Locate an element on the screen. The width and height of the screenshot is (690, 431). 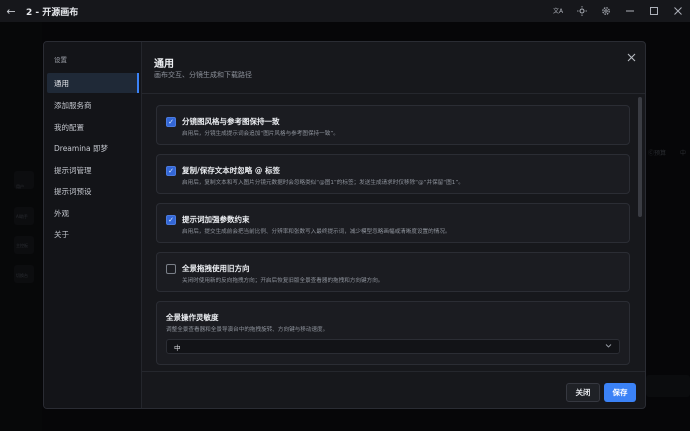
checkbox-legacy-drag is located at coordinates (171, 269).